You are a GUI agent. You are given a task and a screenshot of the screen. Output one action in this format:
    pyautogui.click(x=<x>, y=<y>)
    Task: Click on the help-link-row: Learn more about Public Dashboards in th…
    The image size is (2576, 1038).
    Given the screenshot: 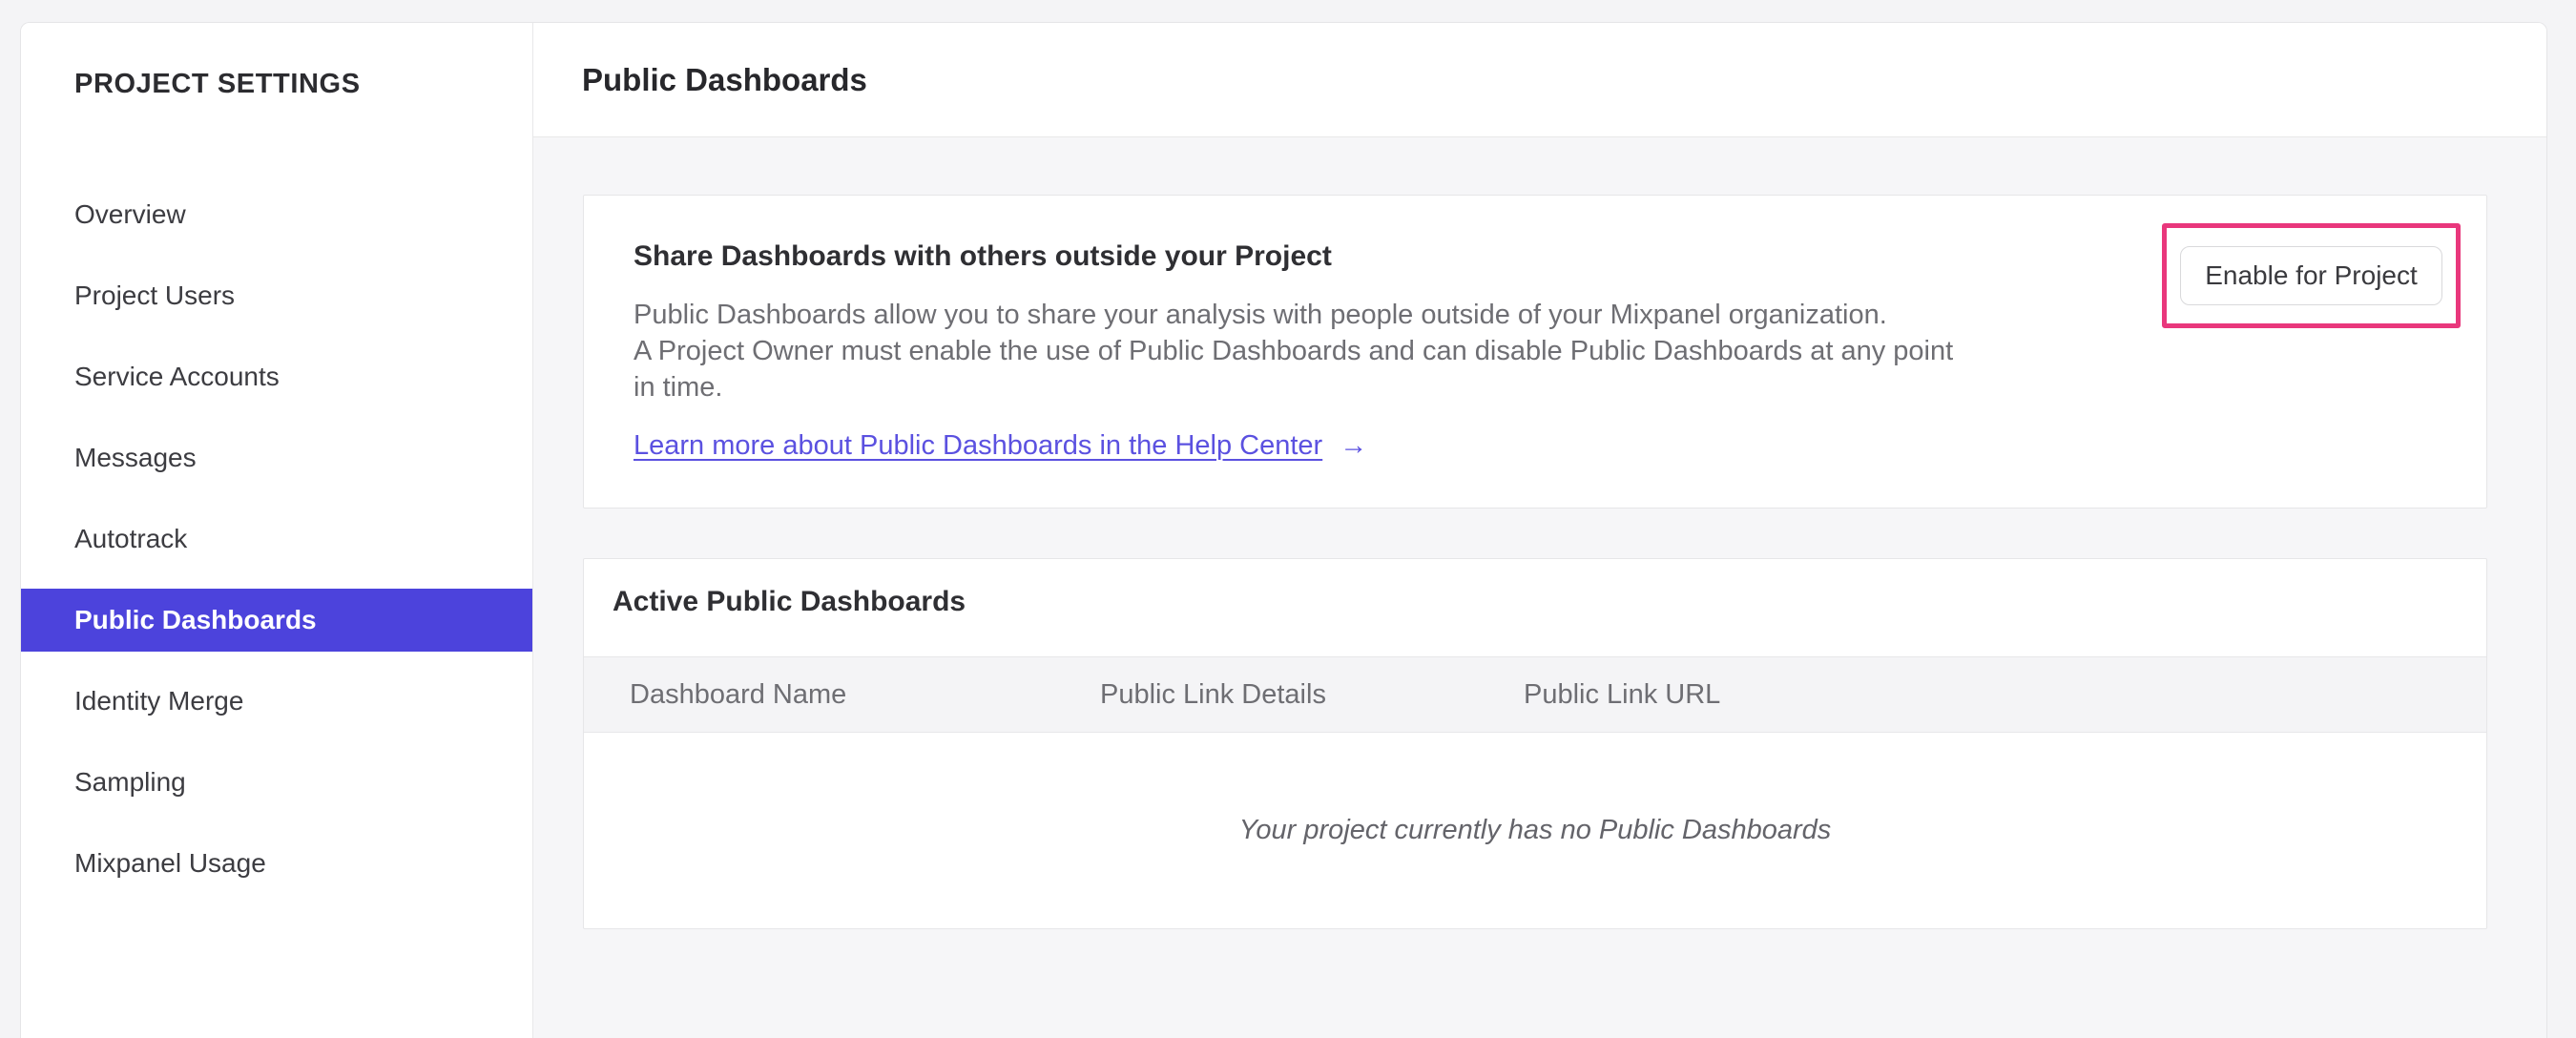 What is the action you would take?
    pyautogui.click(x=1560, y=446)
    